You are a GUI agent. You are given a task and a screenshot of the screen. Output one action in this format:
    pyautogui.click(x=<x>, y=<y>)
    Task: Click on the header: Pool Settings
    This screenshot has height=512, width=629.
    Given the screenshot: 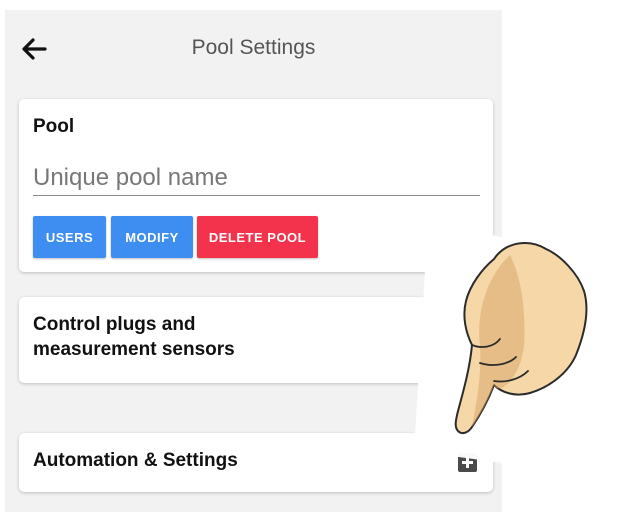 What is the action you would take?
    pyautogui.click(x=253, y=49)
    